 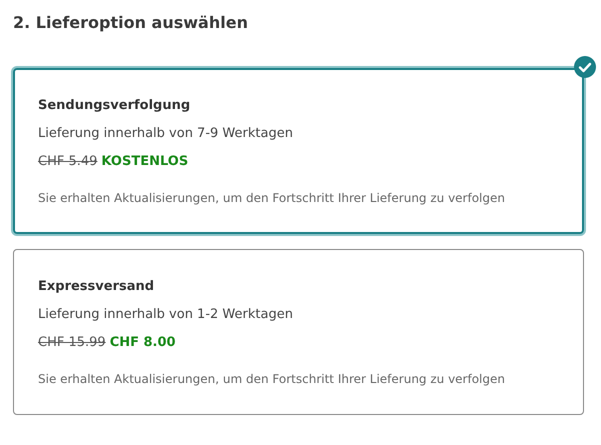 What do you see at coordinates (143, 343) in the screenshot?
I see `new-price: CHF 8.00` at bounding box center [143, 343].